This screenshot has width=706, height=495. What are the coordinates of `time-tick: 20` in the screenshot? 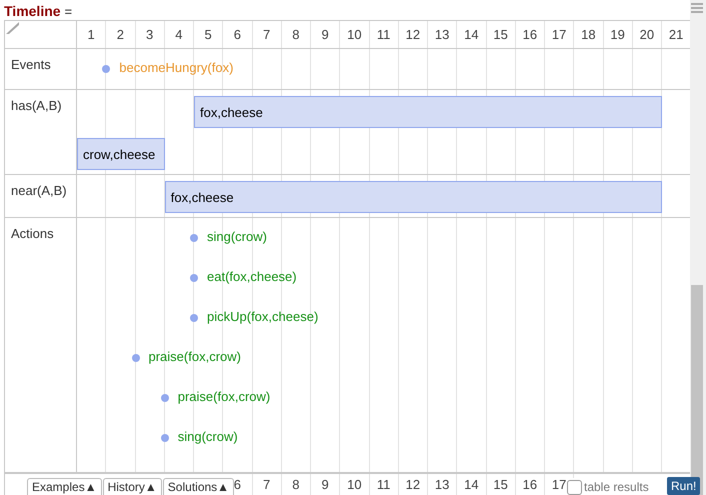 It's located at (647, 35).